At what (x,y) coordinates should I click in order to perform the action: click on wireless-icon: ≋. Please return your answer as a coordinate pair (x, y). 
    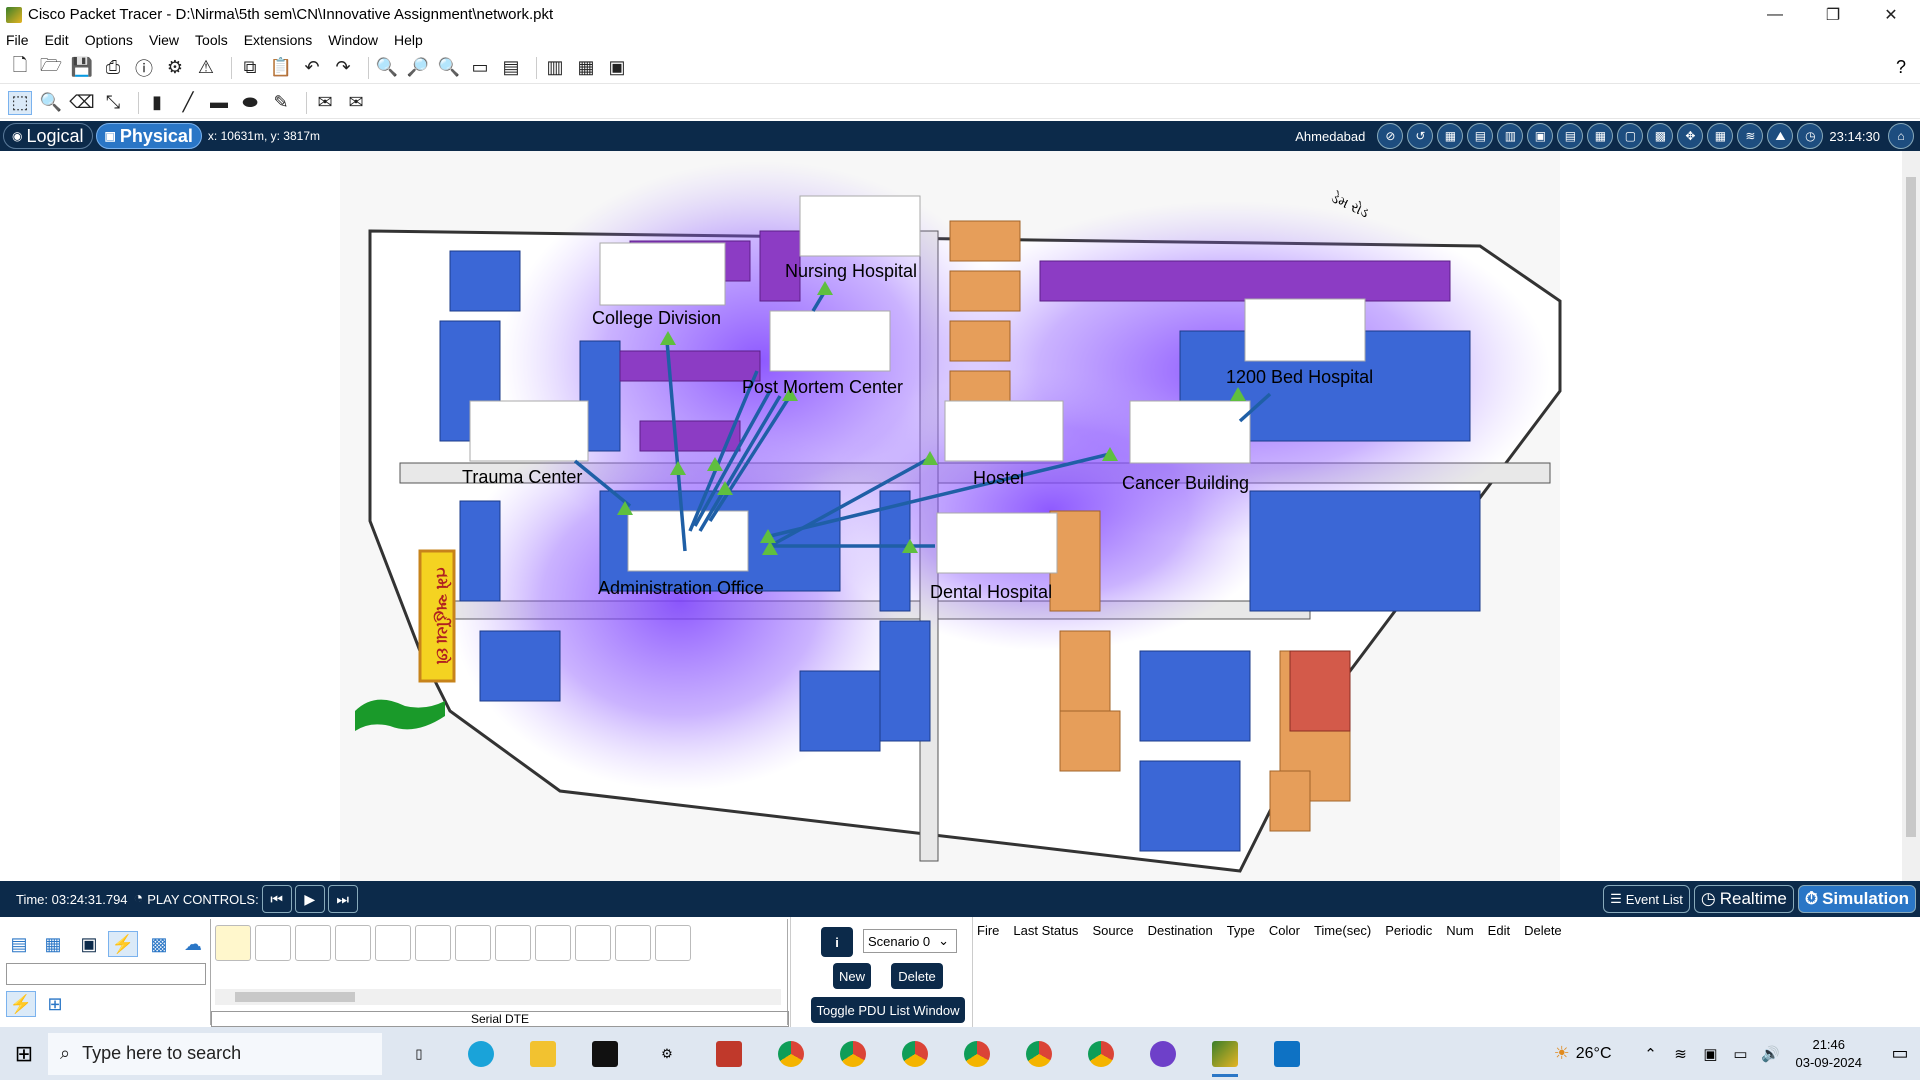
    Looking at the image, I should click on (1750, 136).